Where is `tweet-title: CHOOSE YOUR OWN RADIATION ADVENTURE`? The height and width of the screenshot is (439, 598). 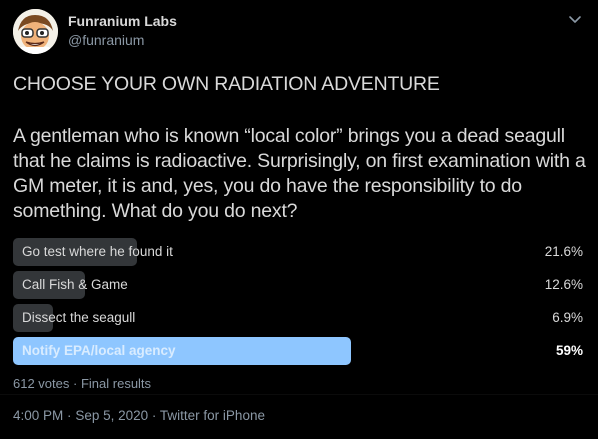 tweet-title: CHOOSE YOUR OWN RADIATION ADVENTURE is located at coordinates (226, 84).